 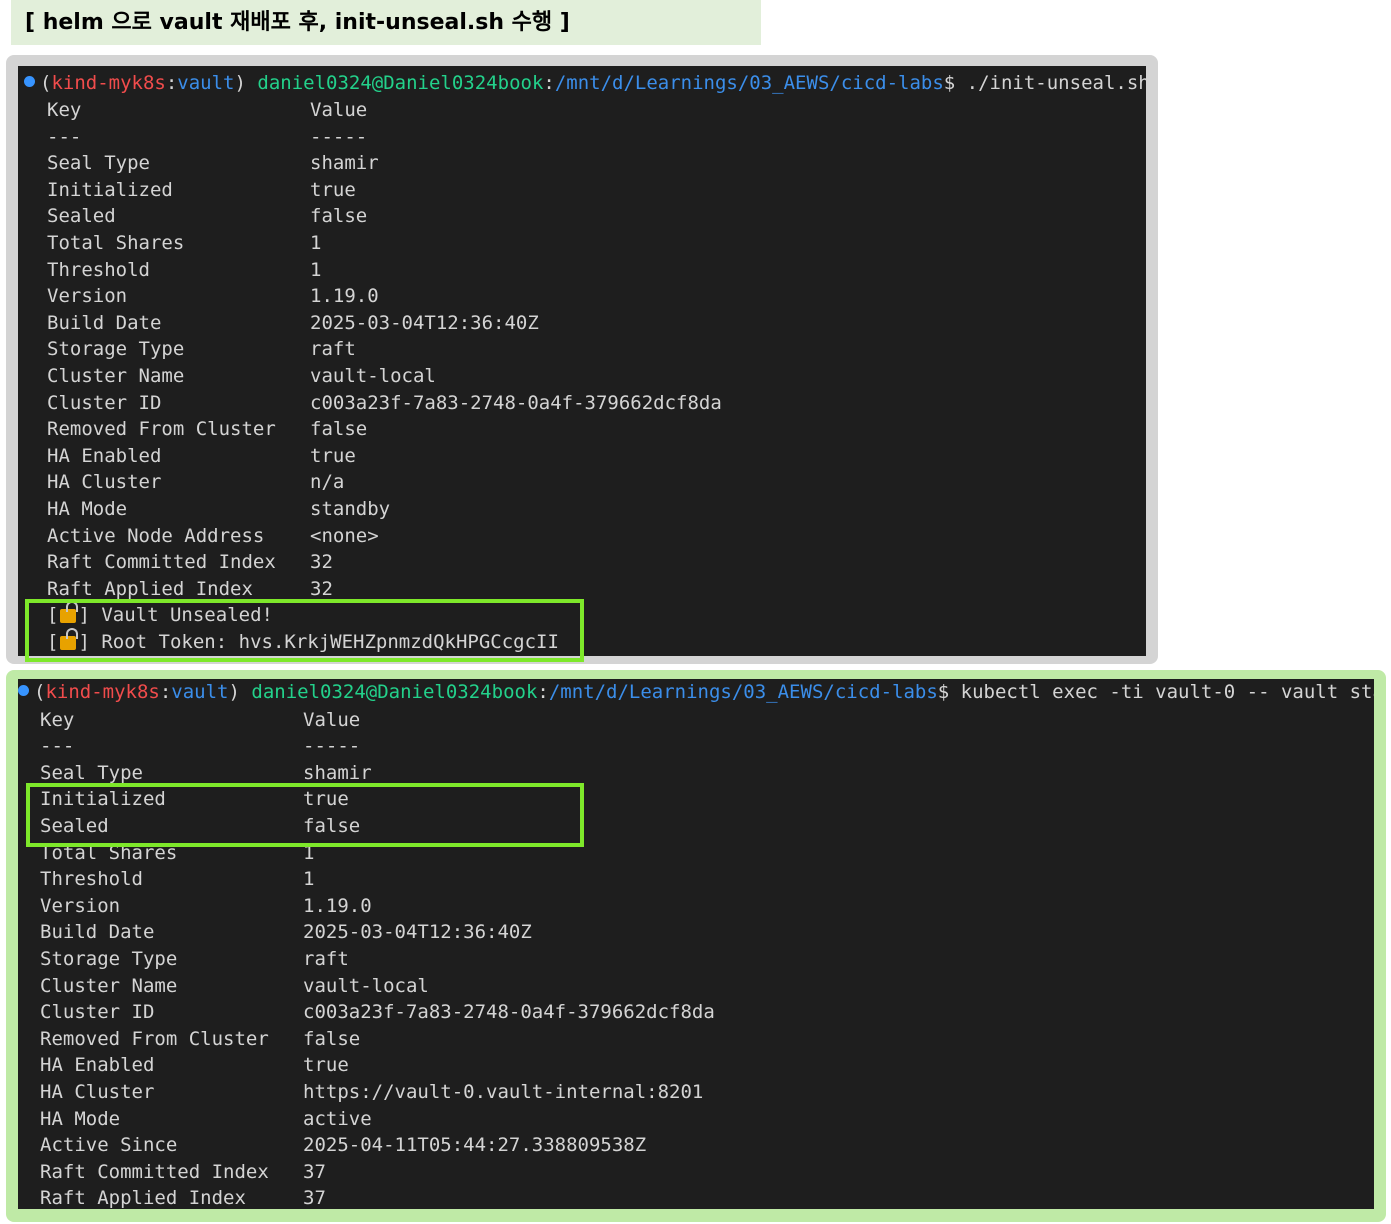 What do you see at coordinates (110, 189) in the screenshot?
I see `status-key: Initialized` at bounding box center [110, 189].